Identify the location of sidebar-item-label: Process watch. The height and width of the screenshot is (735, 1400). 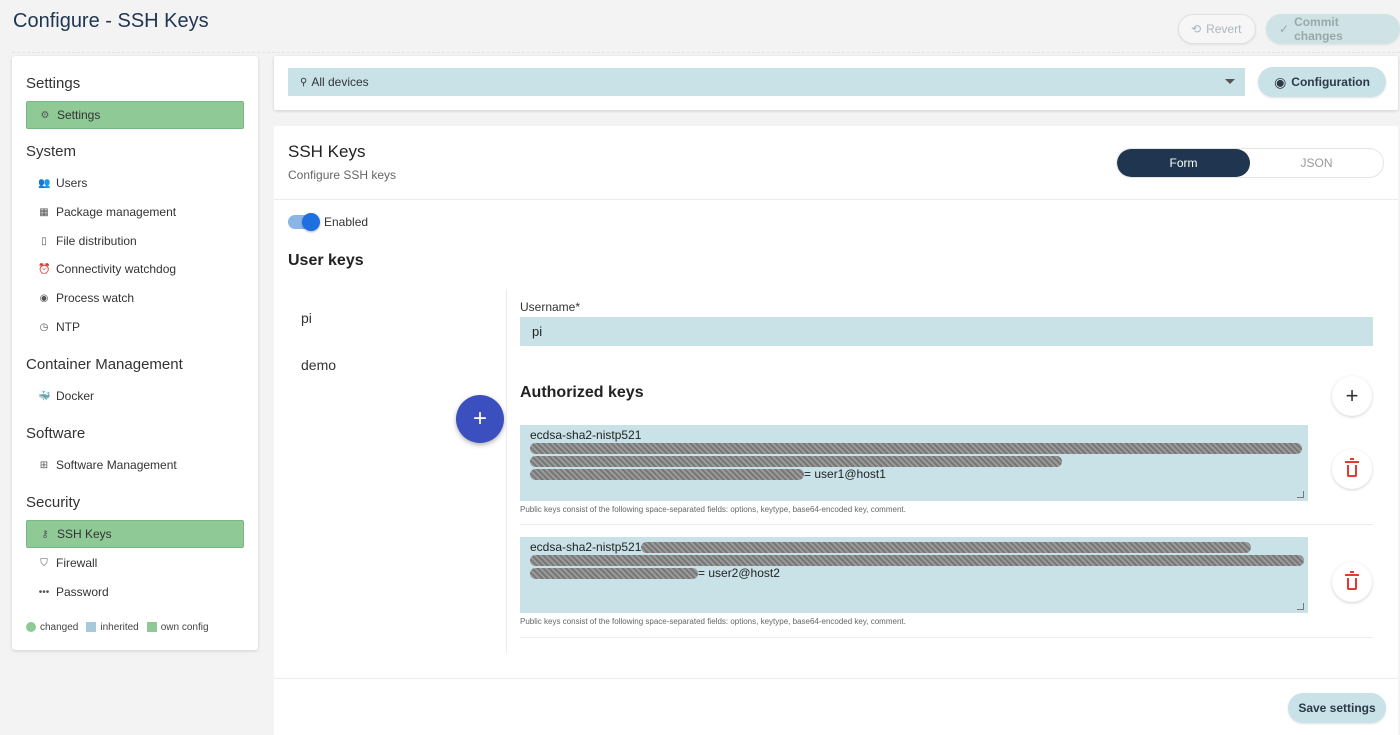
(95, 298).